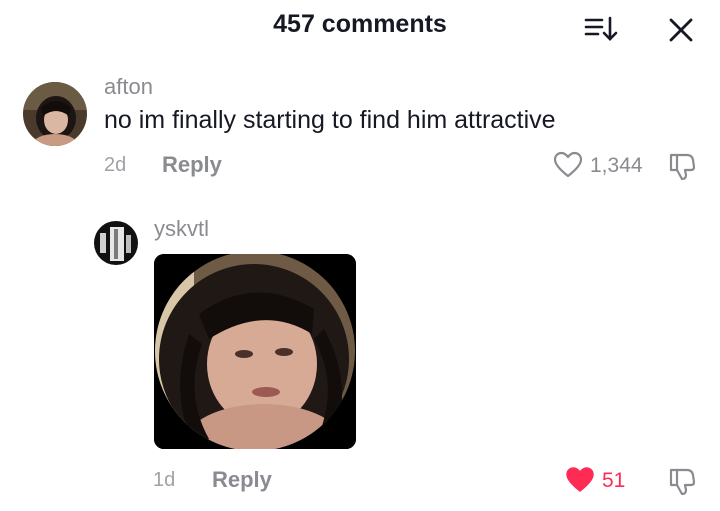  What do you see at coordinates (580, 480) in the screenshot?
I see `heart-filled-icon` at bounding box center [580, 480].